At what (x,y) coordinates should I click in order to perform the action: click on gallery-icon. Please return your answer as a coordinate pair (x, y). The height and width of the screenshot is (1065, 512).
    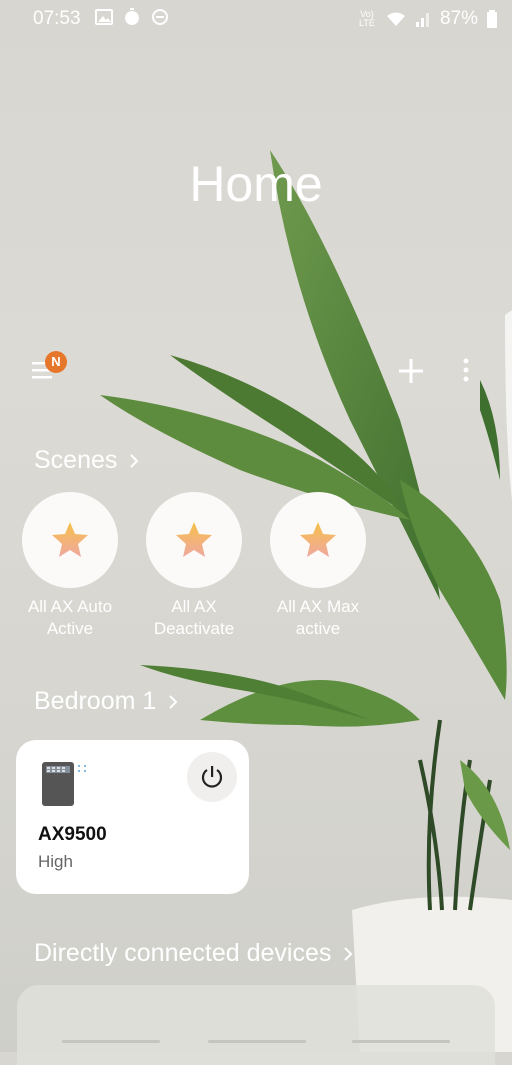
    Looking at the image, I should click on (104, 17).